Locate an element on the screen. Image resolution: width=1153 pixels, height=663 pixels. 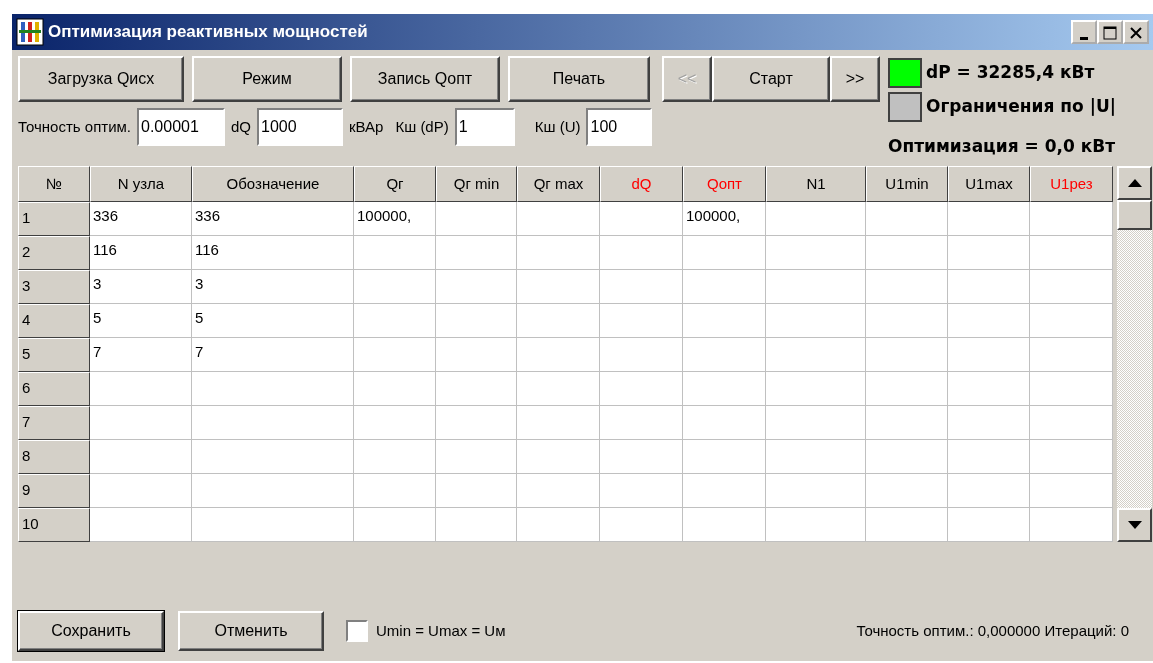
column-header: U1max is located at coordinates (989, 183).